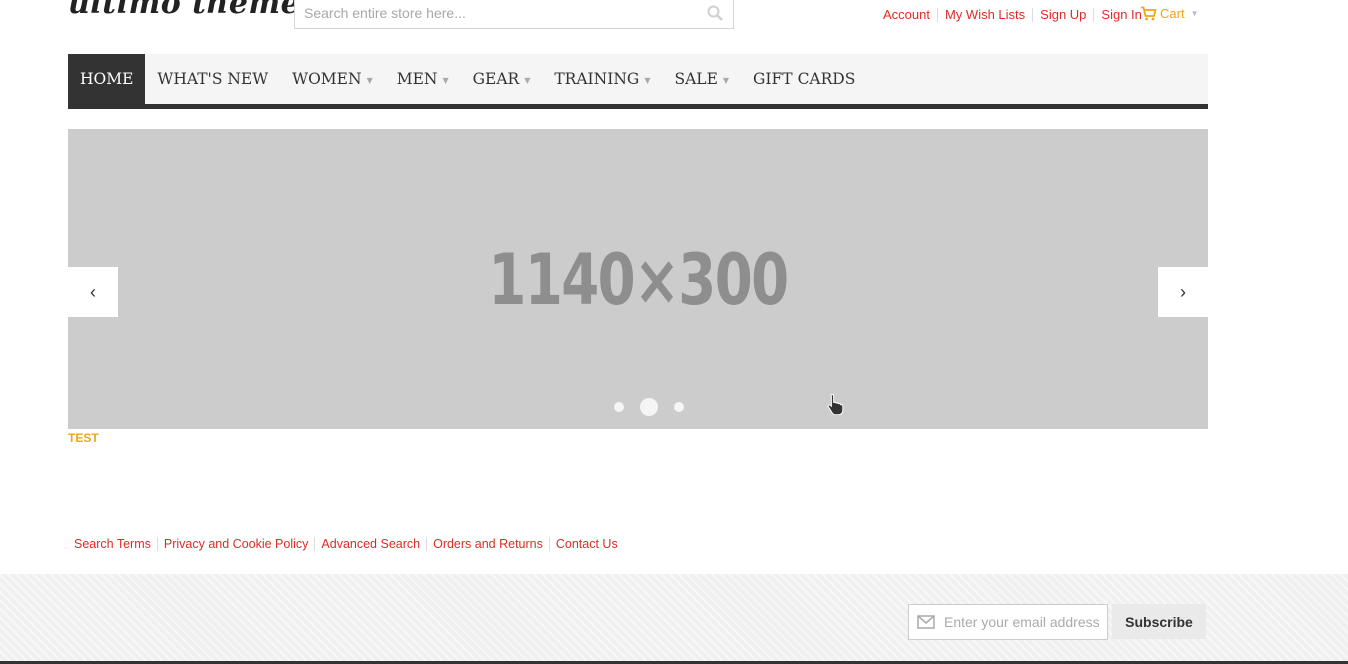 Image resolution: width=1348 pixels, height=664 pixels. I want to click on nav-item-whats-new: WHAT'S NEW, so click(212, 79).